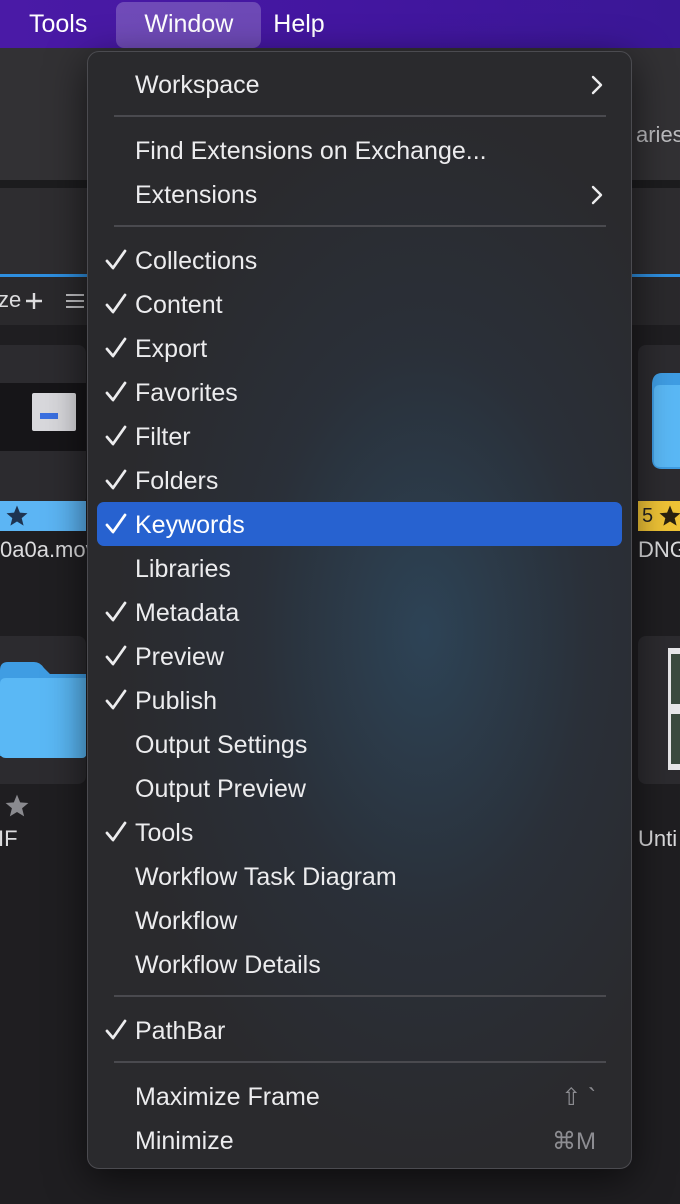 The width and height of the screenshot is (680, 1204). What do you see at coordinates (221, 745) in the screenshot?
I see `menu-item-label: Output Settings` at bounding box center [221, 745].